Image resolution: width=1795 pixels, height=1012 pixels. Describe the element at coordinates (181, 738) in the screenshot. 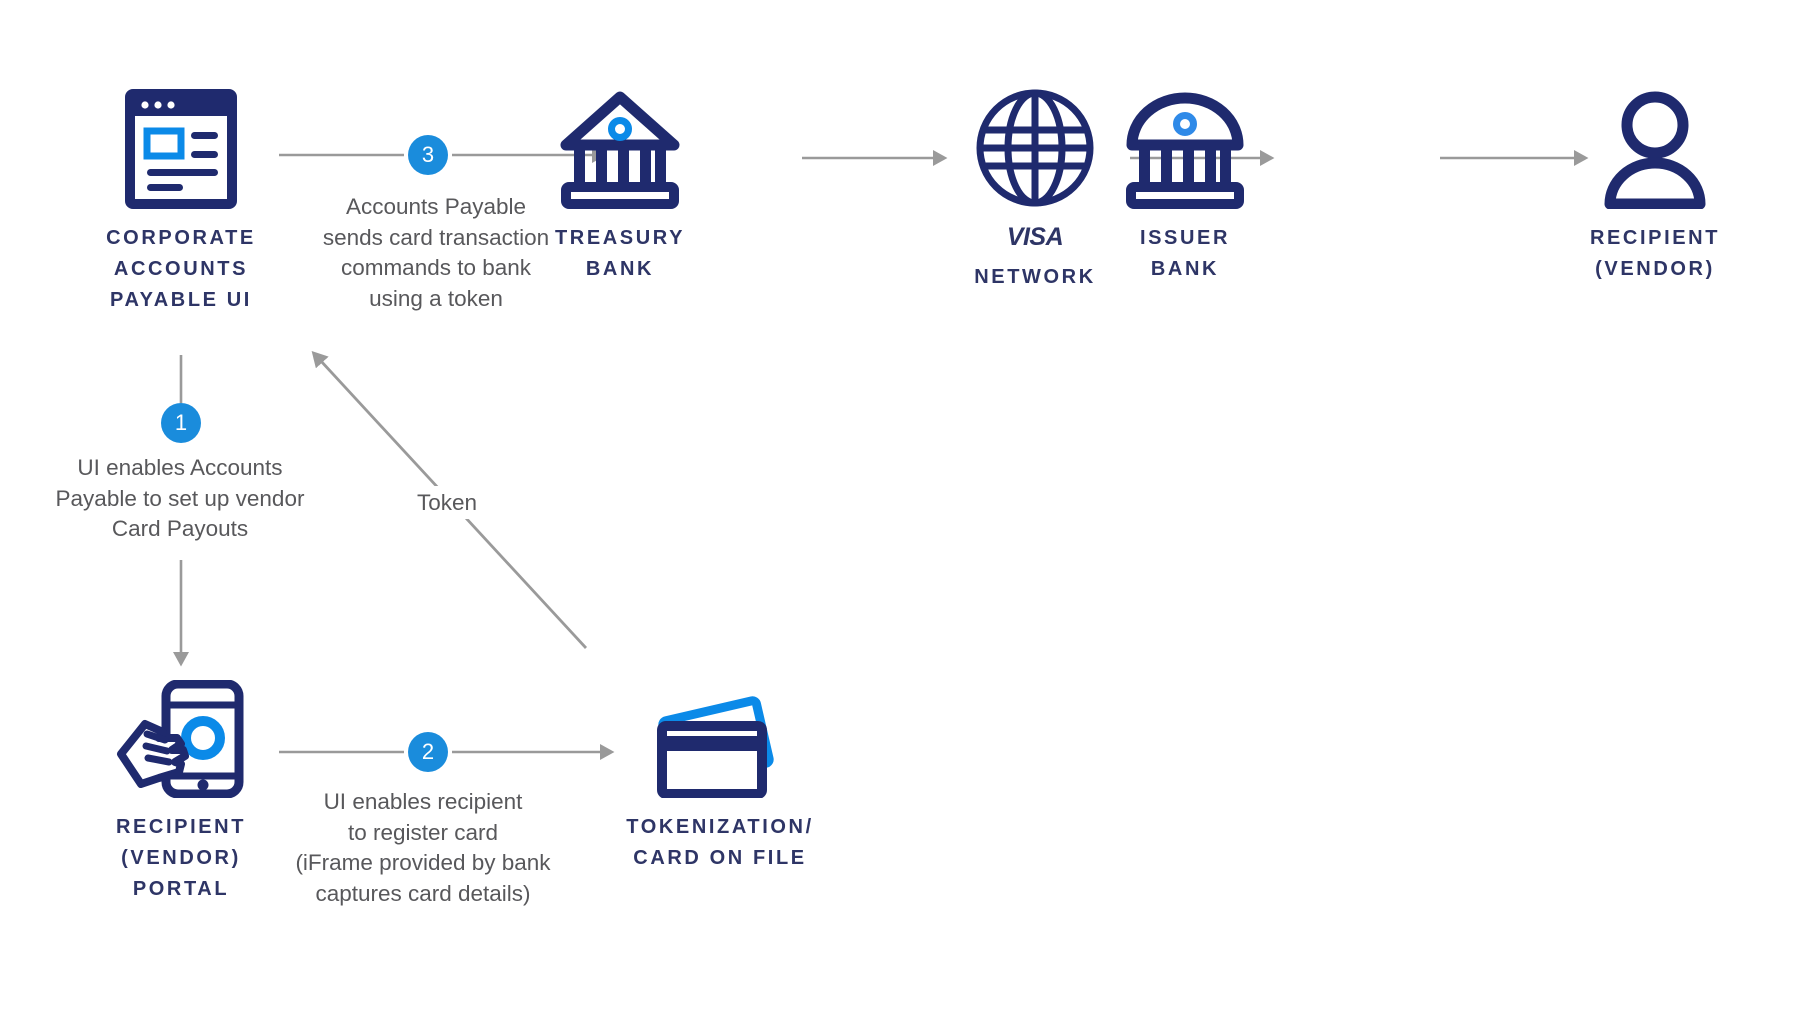

I see `mobile-tap-icon` at that location.